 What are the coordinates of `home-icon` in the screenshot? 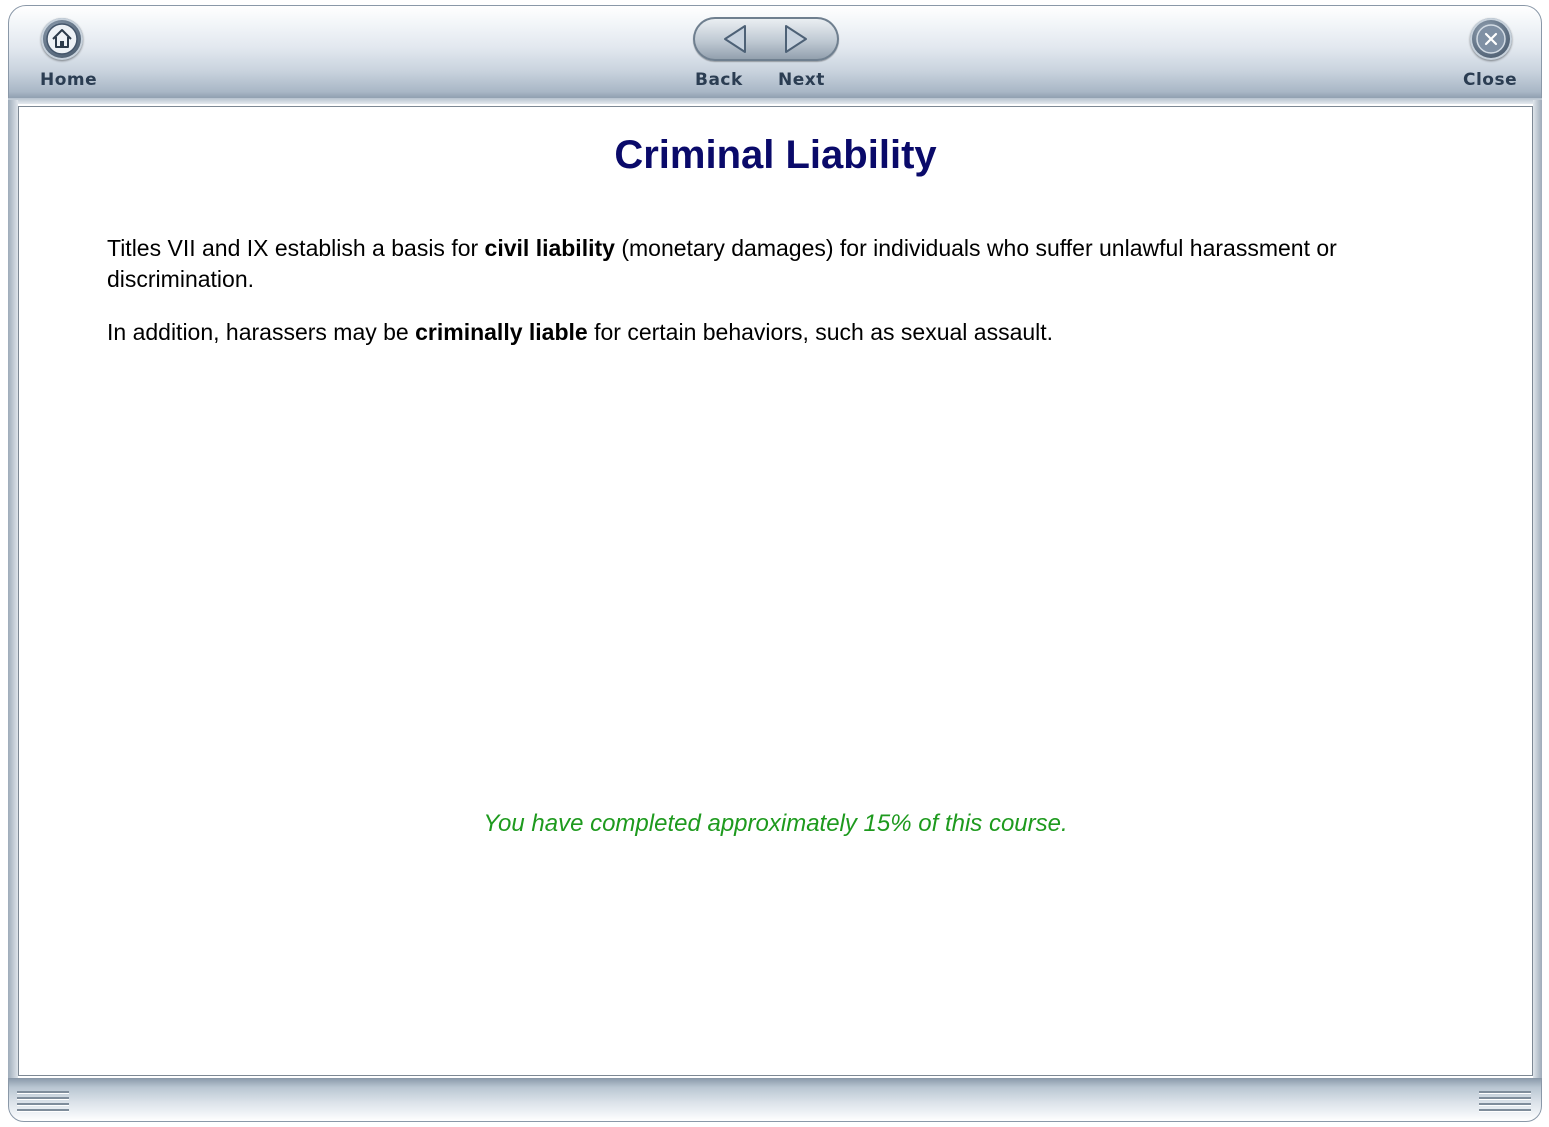 It's located at (62, 39).